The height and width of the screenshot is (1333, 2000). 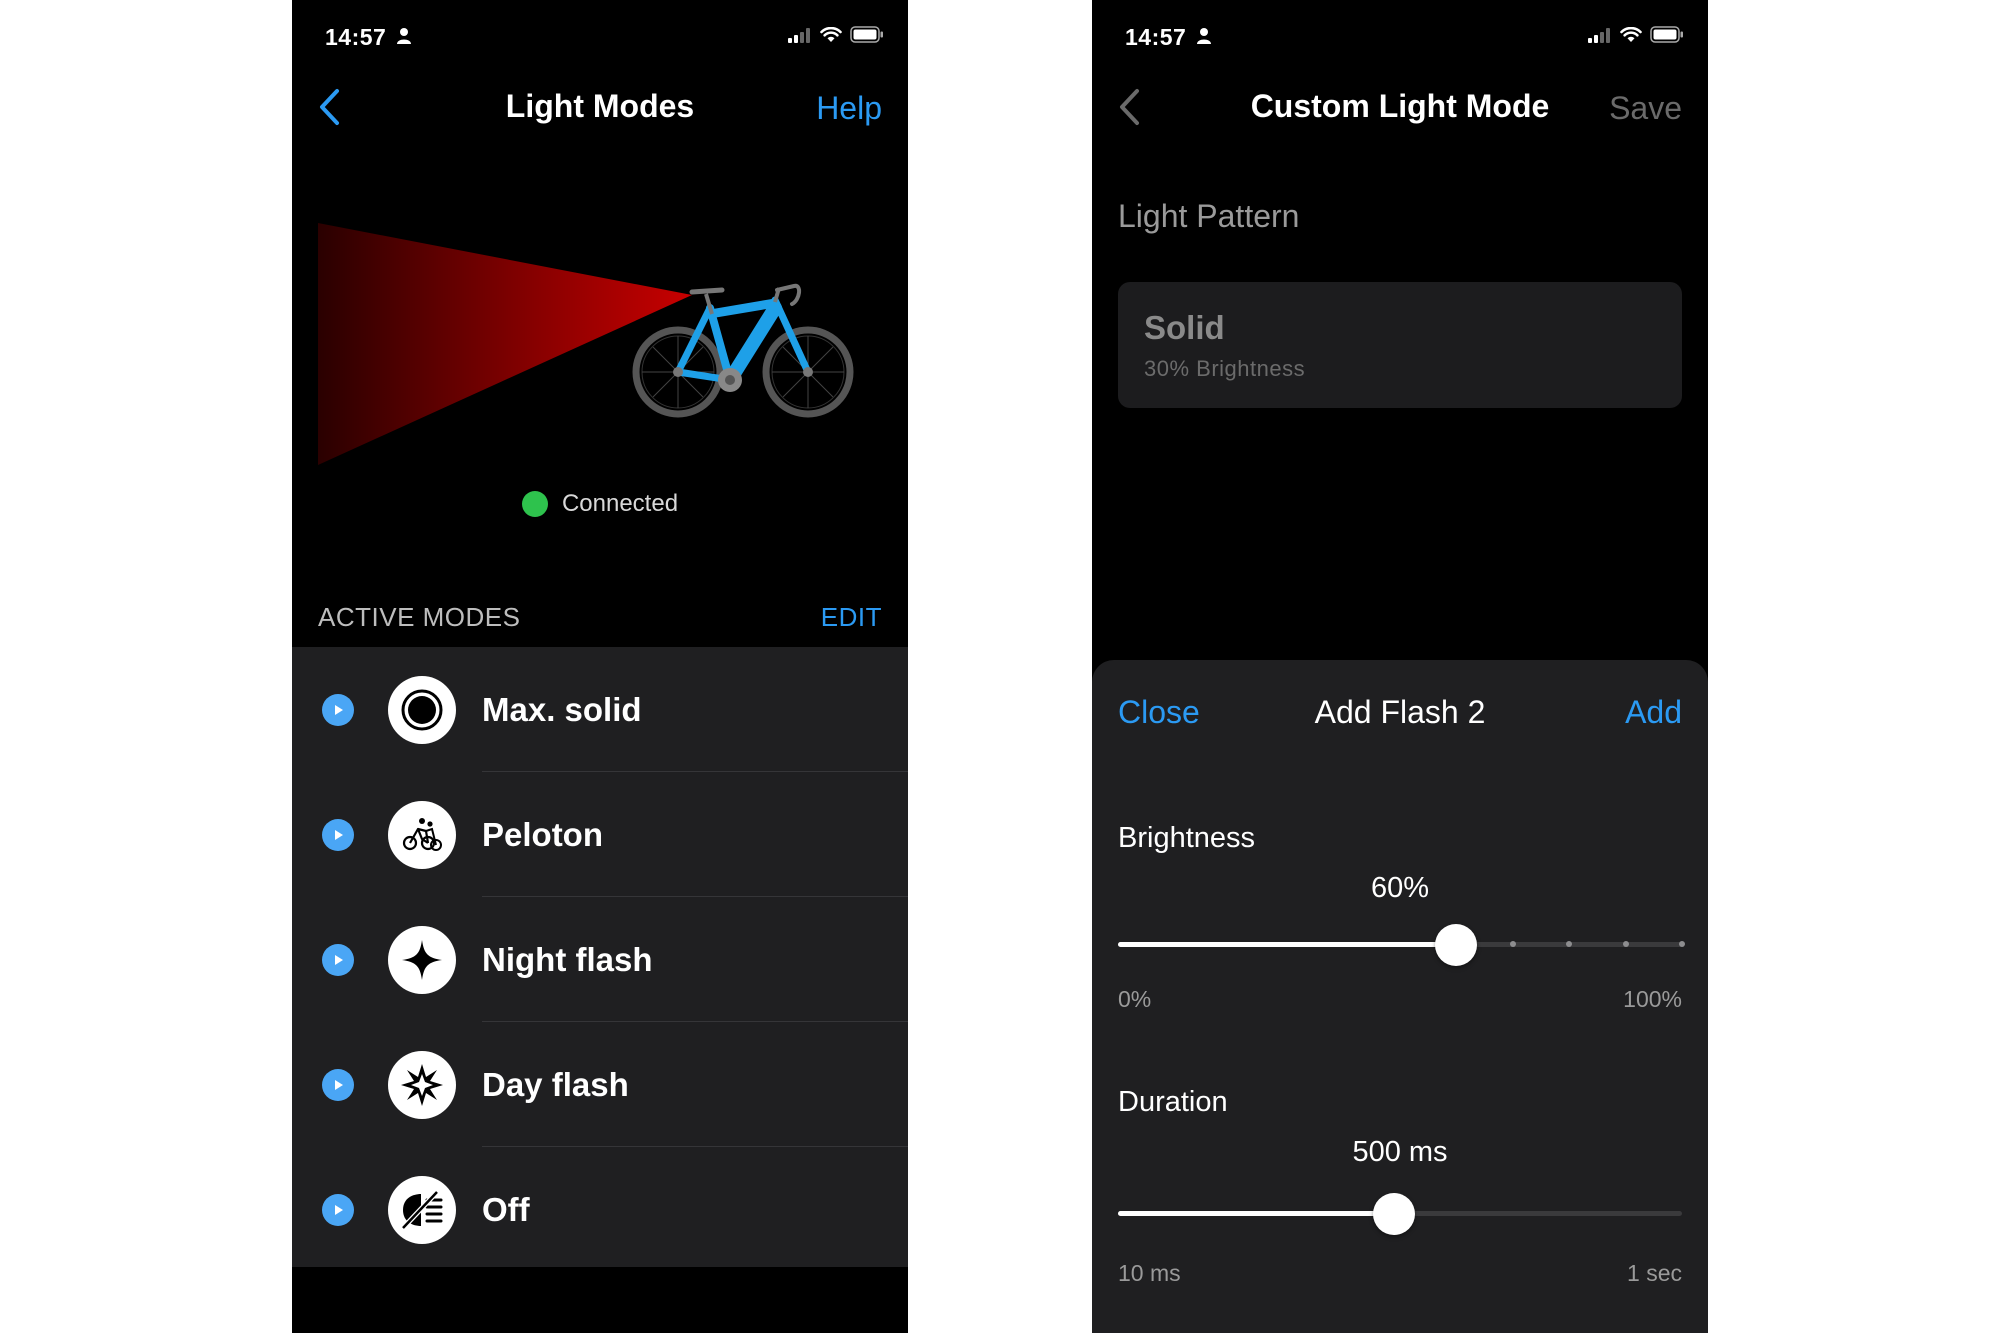 I want to click on modes-list: Max. solid Peloton Night flash Day flash, so click(x=600, y=957).